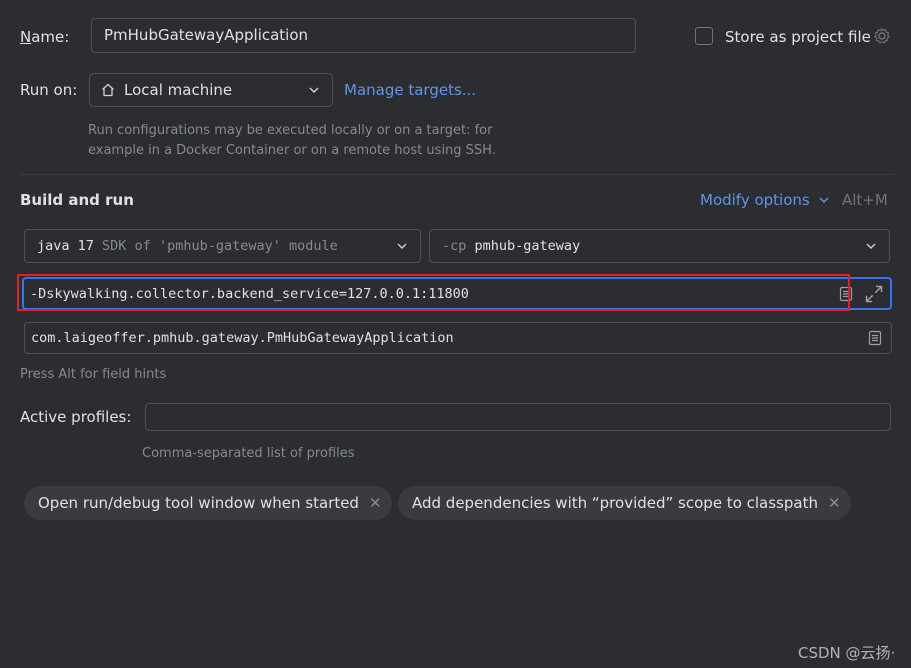 The height and width of the screenshot is (668, 911). What do you see at coordinates (704, 36) in the screenshot?
I see `store-as-project-file-checkbox` at bounding box center [704, 36].